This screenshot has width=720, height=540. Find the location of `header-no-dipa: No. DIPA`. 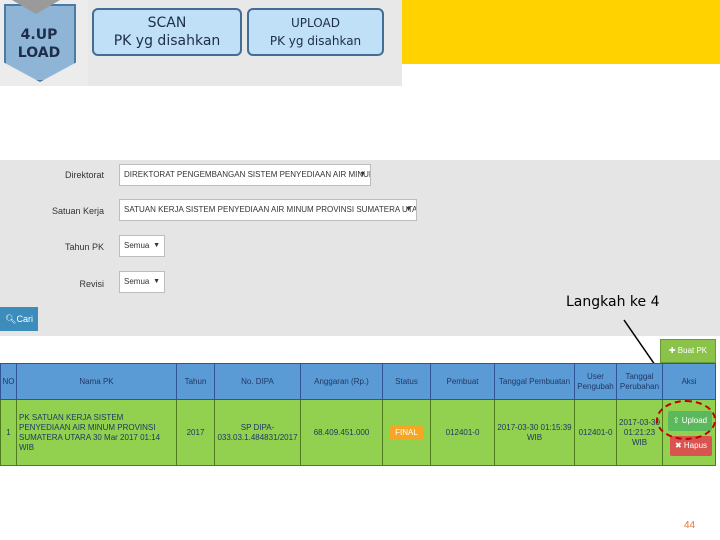

header-no-dipa: No. DIPA is located at coordinates (258, 381).